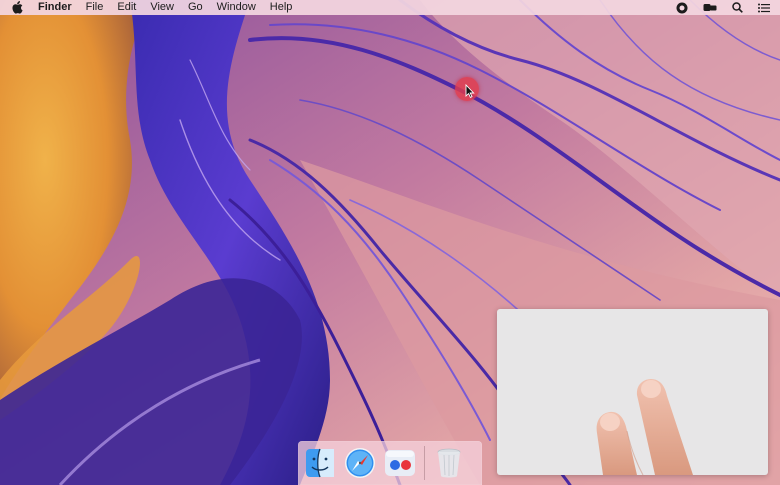 The image size is (780, 485). I want to click on trackpad-gesture-overlay, so click(632, 392).